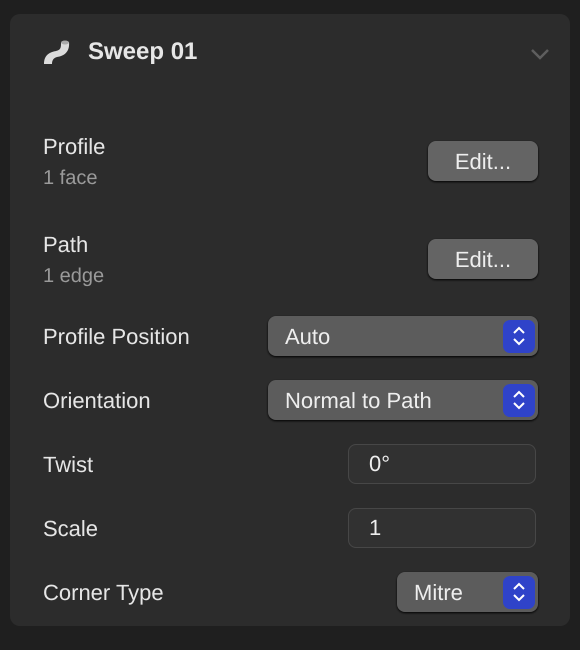 This screenshot has width=580, height=650. What do you see at coordinates (116, 336) in the screenshot?
I see `field-label: Profile Position` at bounding box center [116, 336].